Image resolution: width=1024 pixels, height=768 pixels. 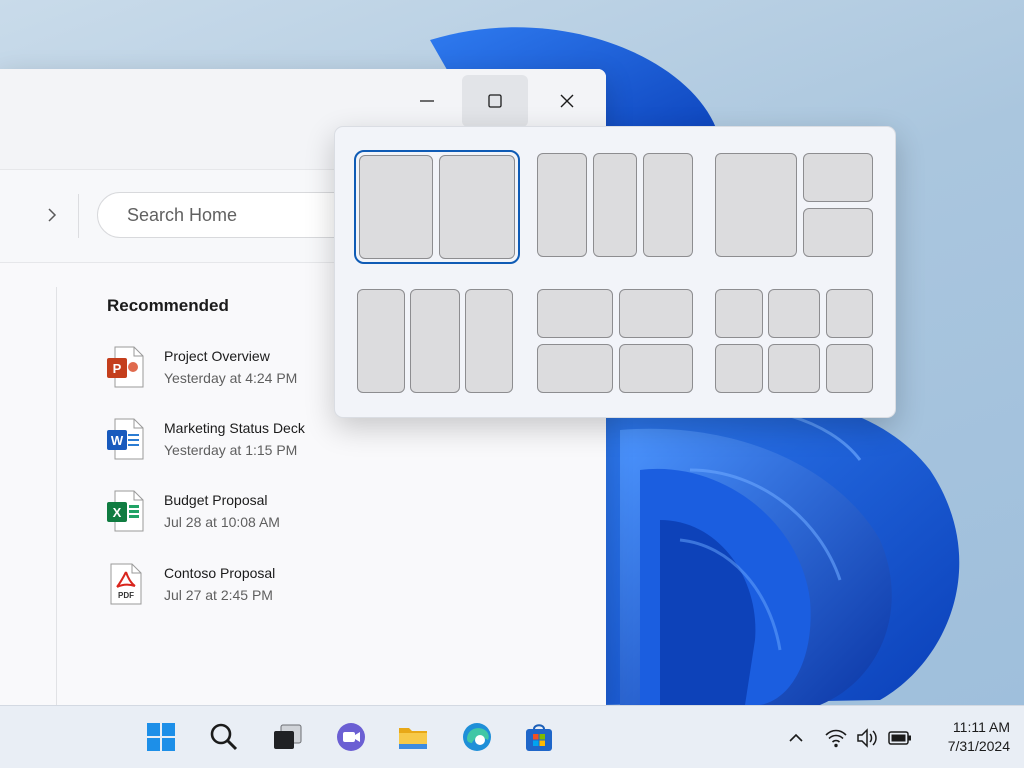 I want to click on edge-button, so click(x=477, y=737).